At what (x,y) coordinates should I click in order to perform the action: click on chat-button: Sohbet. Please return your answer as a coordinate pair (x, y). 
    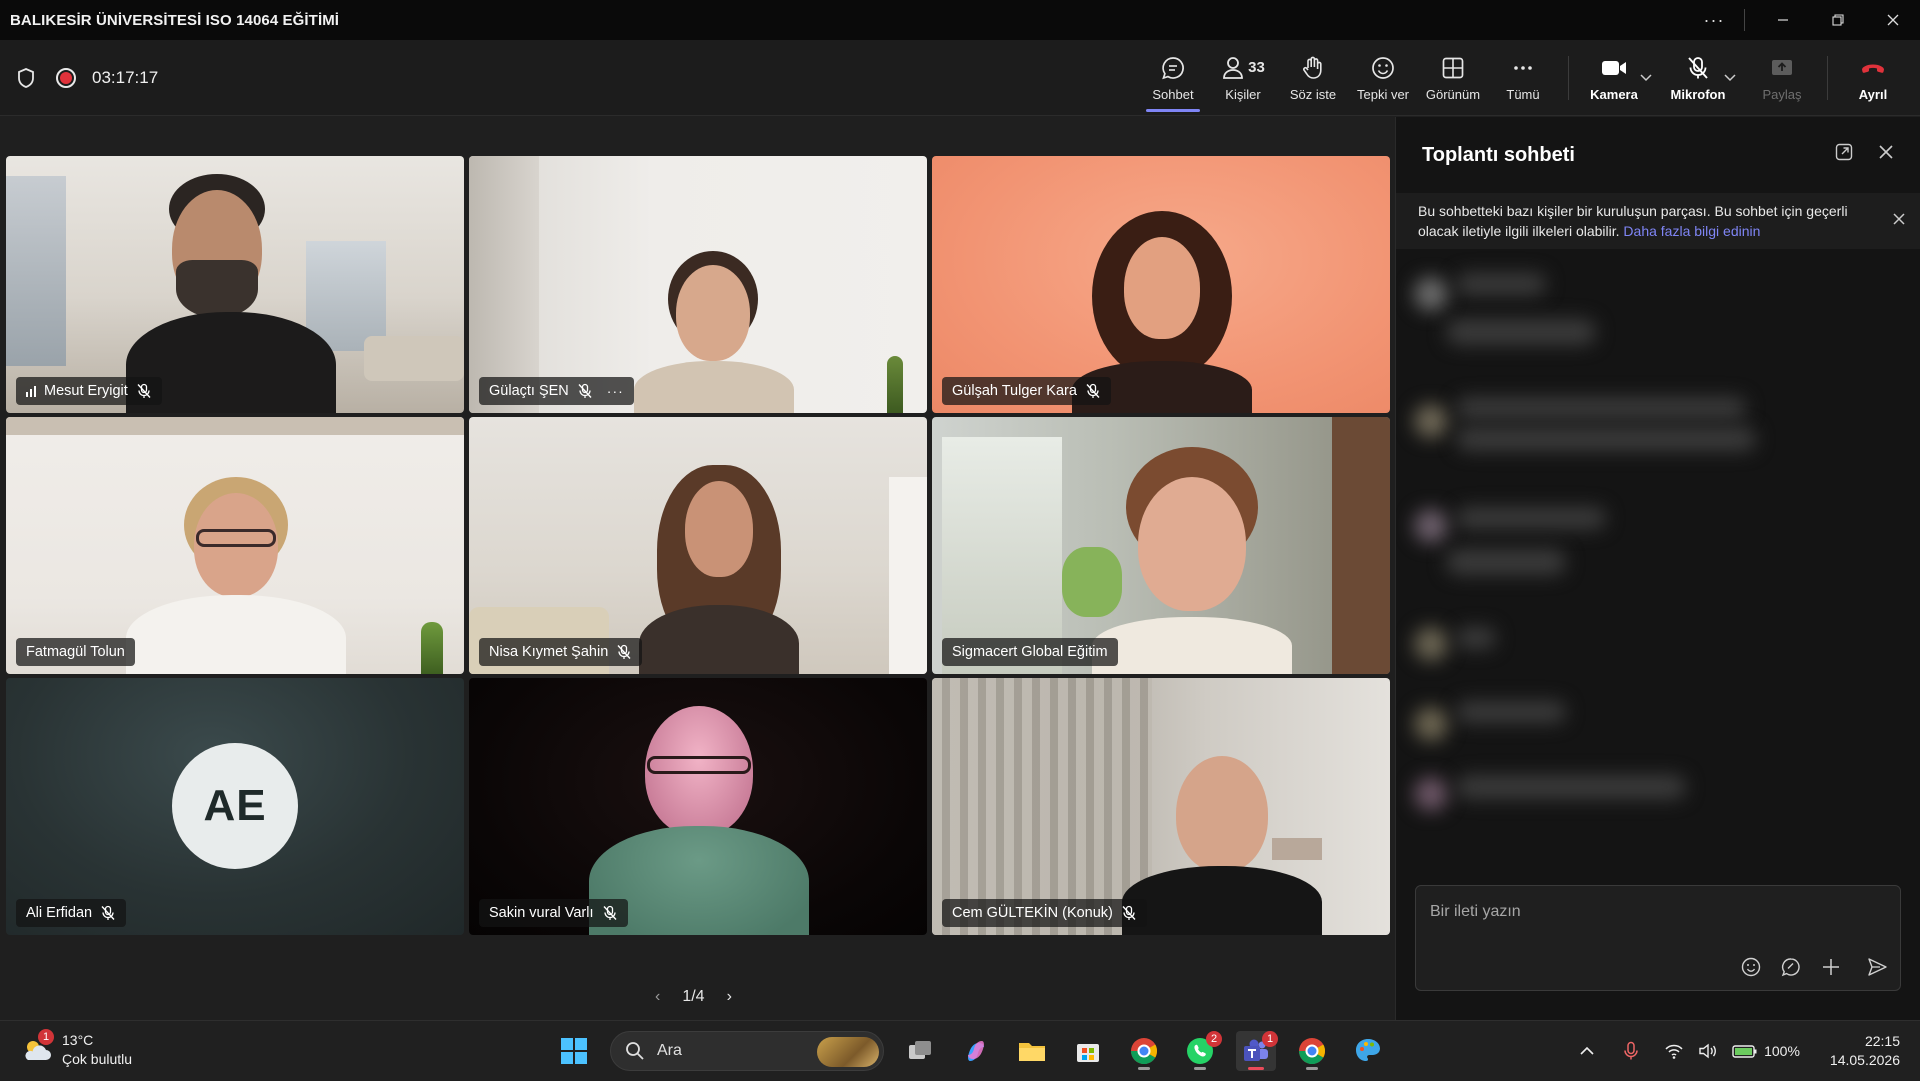
    Looking at the image, I should click on (1173, 78).